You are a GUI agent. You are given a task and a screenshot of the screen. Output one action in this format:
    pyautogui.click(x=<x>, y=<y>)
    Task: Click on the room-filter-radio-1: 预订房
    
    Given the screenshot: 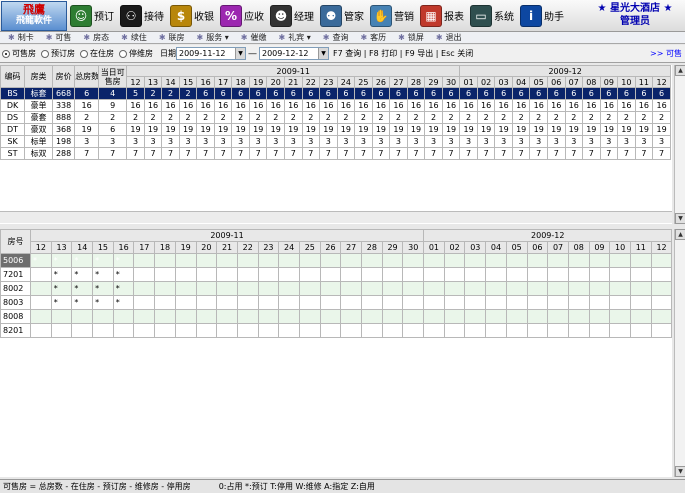 What is the action you would take?
    pyautogui.click(x=58, y=53)
    